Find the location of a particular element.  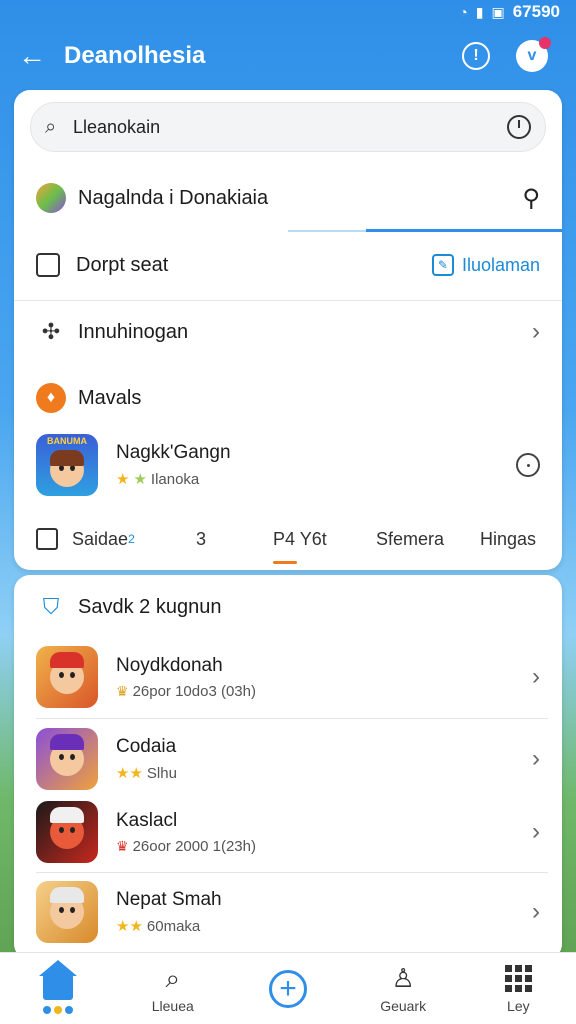

doc-row: Dorpt seat ✎ Iluolaman is located at coordinates (288, 265).